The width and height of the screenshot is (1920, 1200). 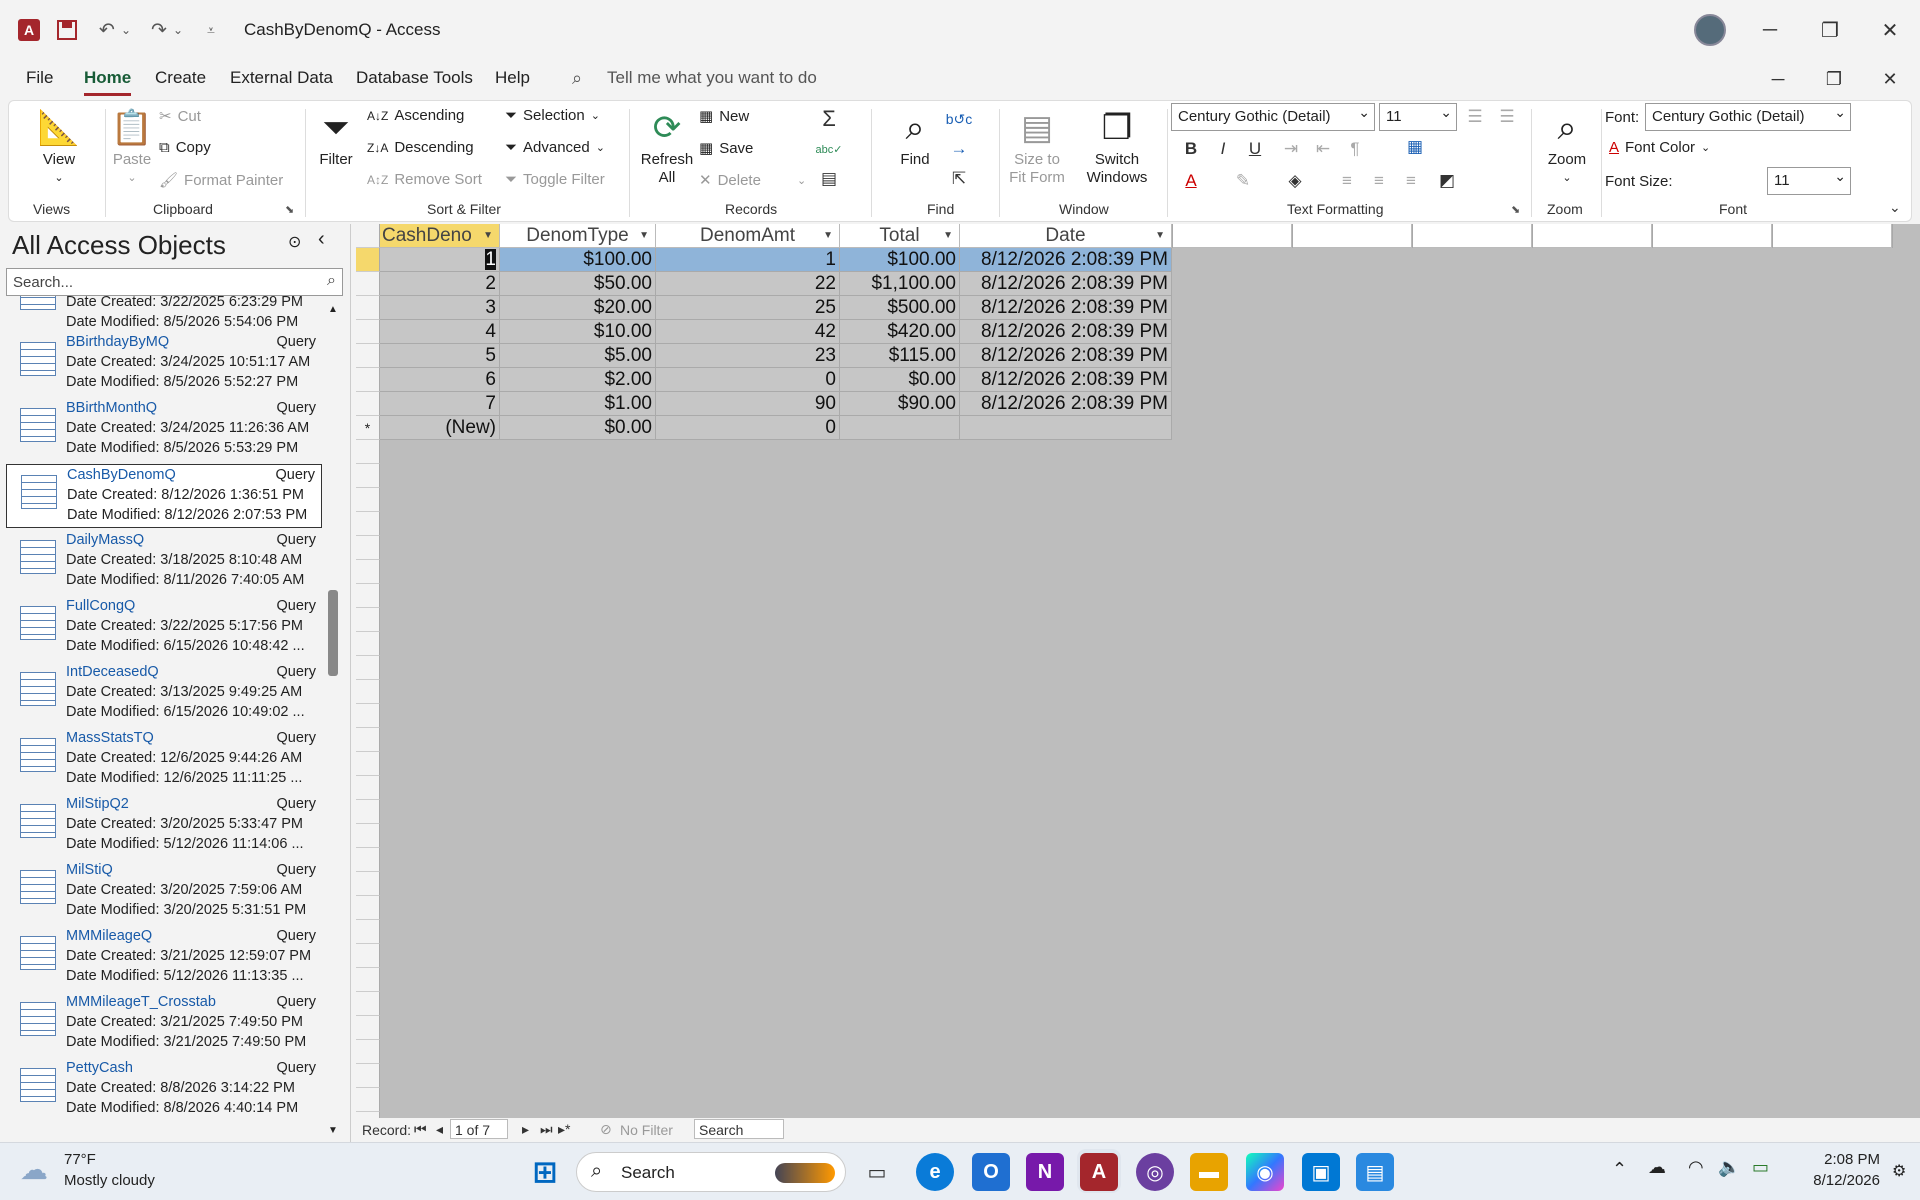 What do you see at coordinates (877, 1172) in the screenshot?
I see `task-view-icon: ▭` at bounding box center [877, 1172].